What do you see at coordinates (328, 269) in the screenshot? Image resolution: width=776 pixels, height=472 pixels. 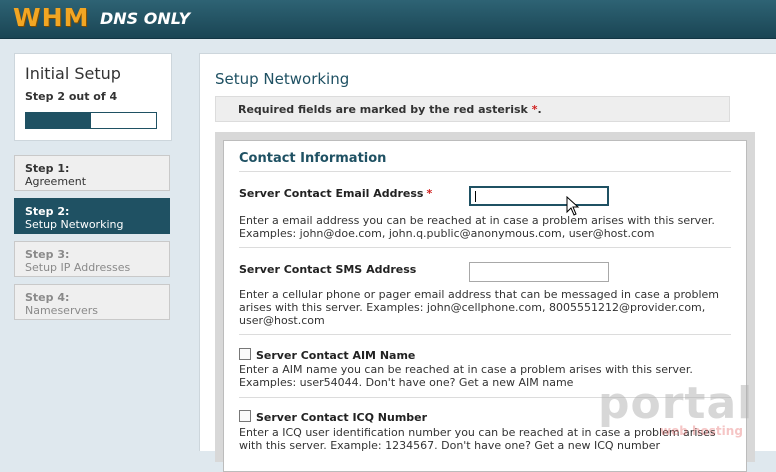 I see `sms-label: Server Contact SMS Address` at bounding box center [328, 269].